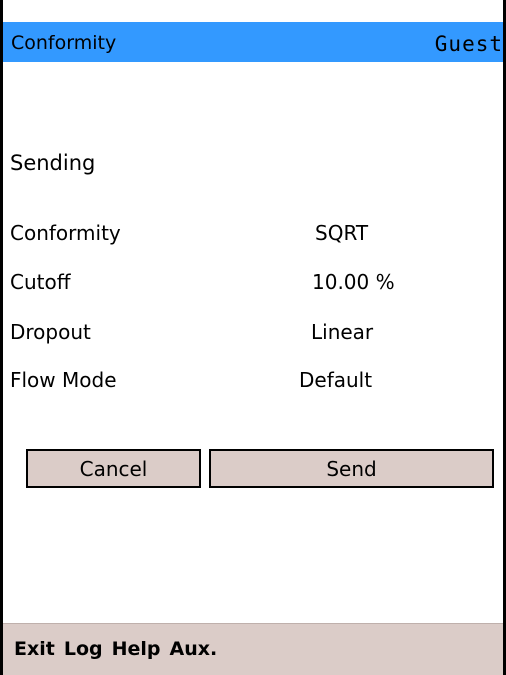  I want to click on title-bar: Conformity Guest, so click(253, 42).